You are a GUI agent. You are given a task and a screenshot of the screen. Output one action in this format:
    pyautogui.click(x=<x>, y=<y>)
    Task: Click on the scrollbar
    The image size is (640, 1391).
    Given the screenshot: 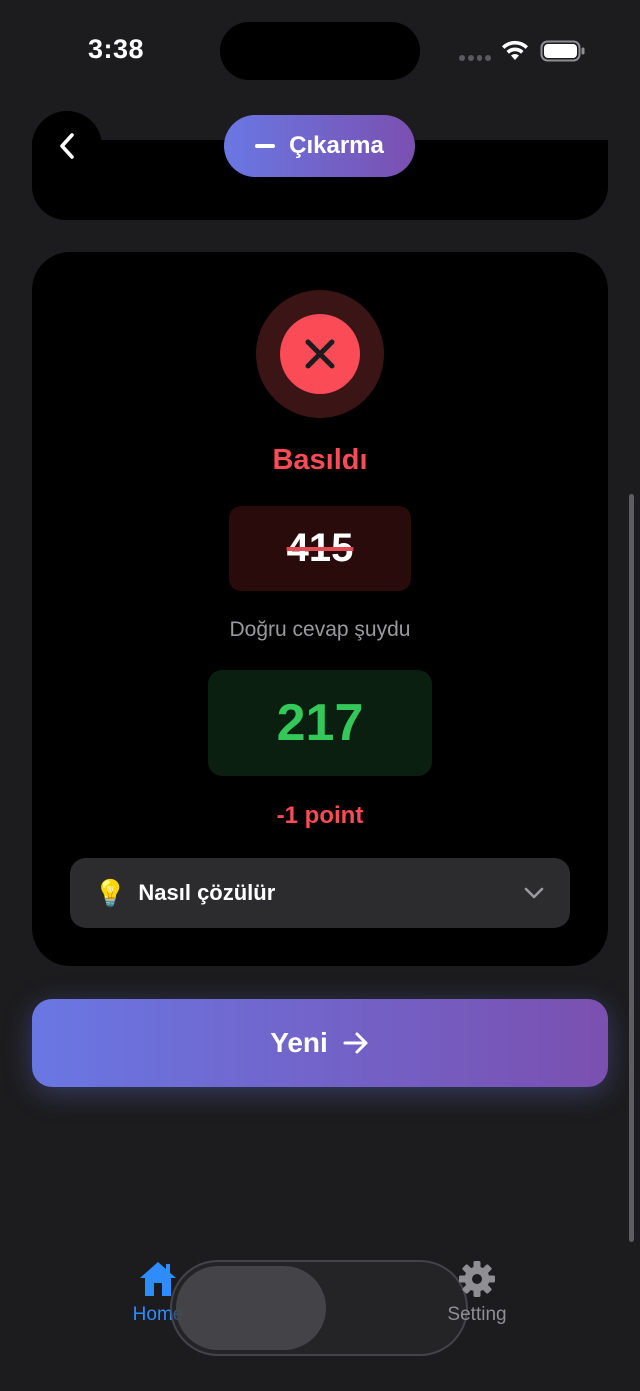 What is the action you would take?
    pyautogui.click(x=631, y=868)
    